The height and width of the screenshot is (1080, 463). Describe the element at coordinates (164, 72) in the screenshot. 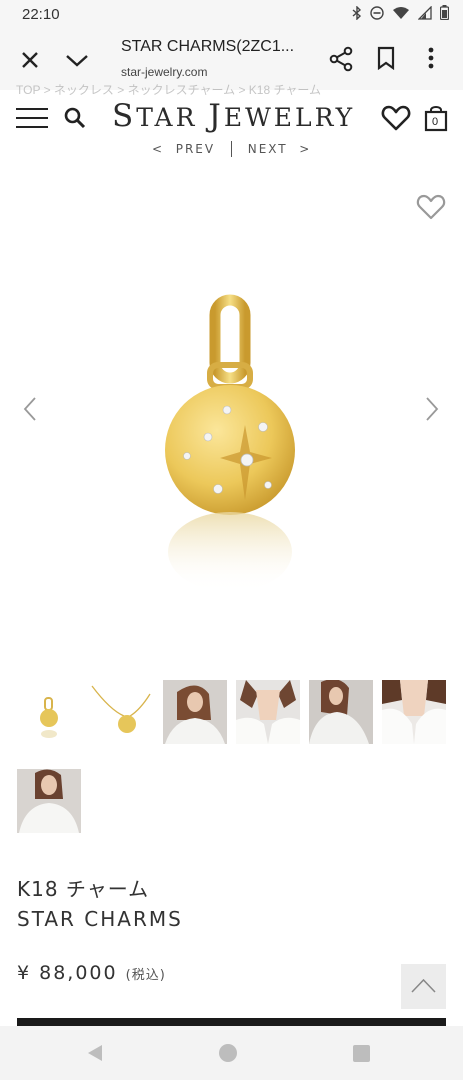

I see `browser-url: star-jewelry.com` at that location.